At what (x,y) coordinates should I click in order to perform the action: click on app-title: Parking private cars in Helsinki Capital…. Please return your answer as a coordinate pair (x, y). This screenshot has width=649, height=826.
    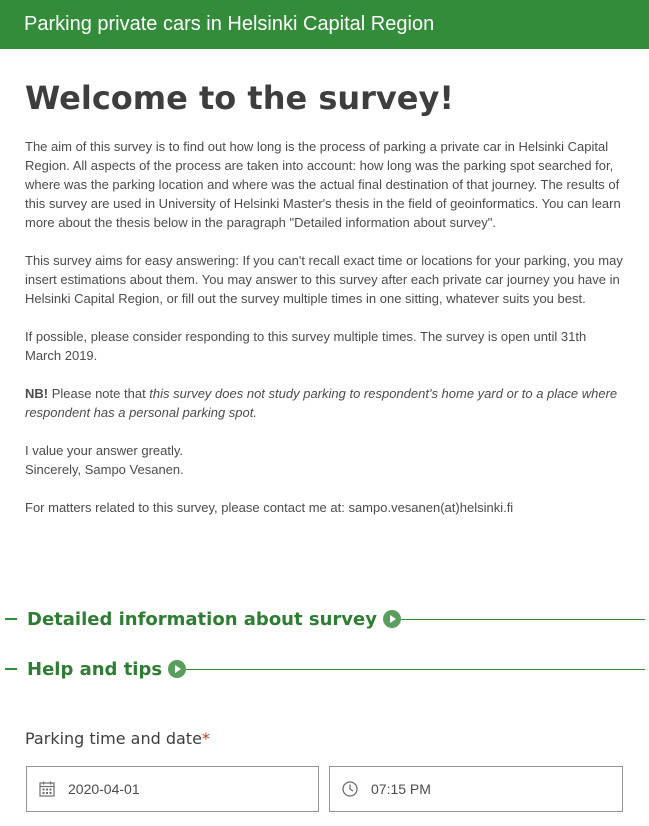
    Looking at the image, I should click on (229, 24).